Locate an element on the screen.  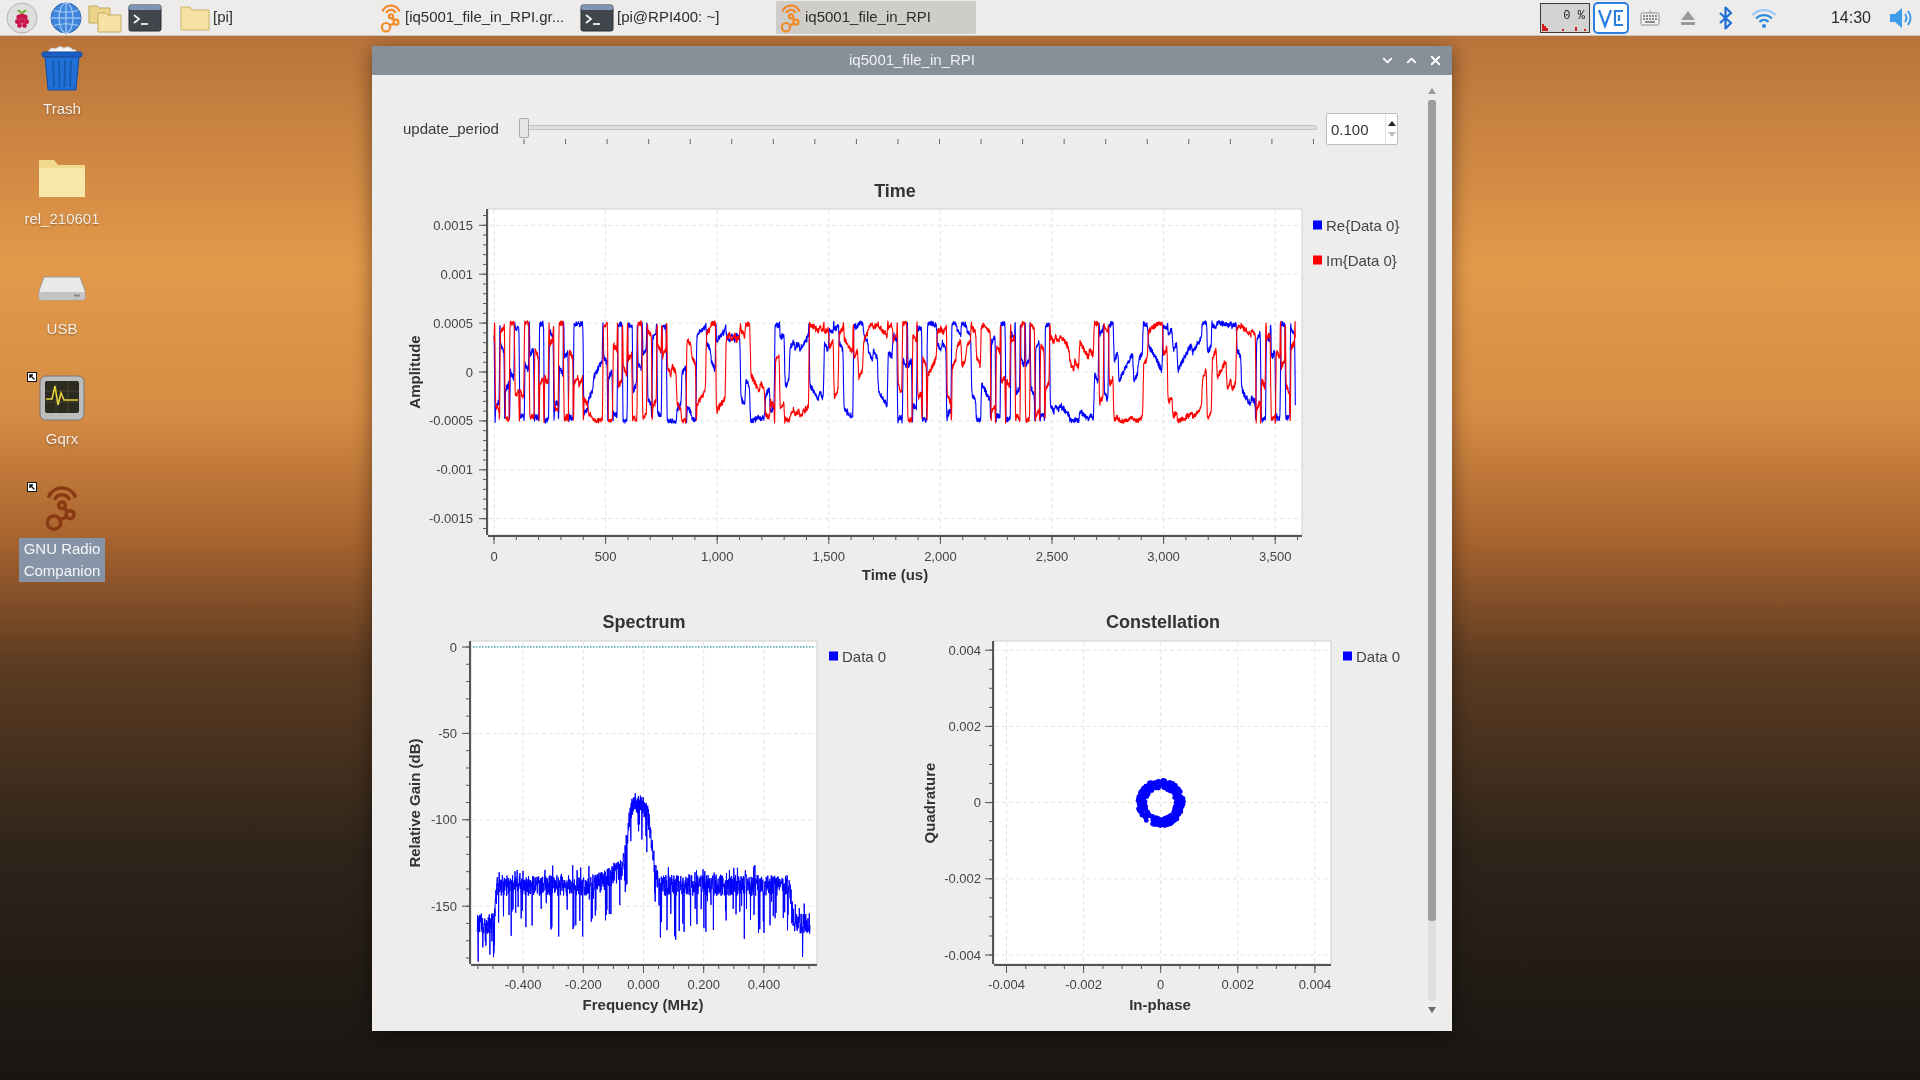
legend-label: Re{Data 0} is located at coordinates (1363, 225).